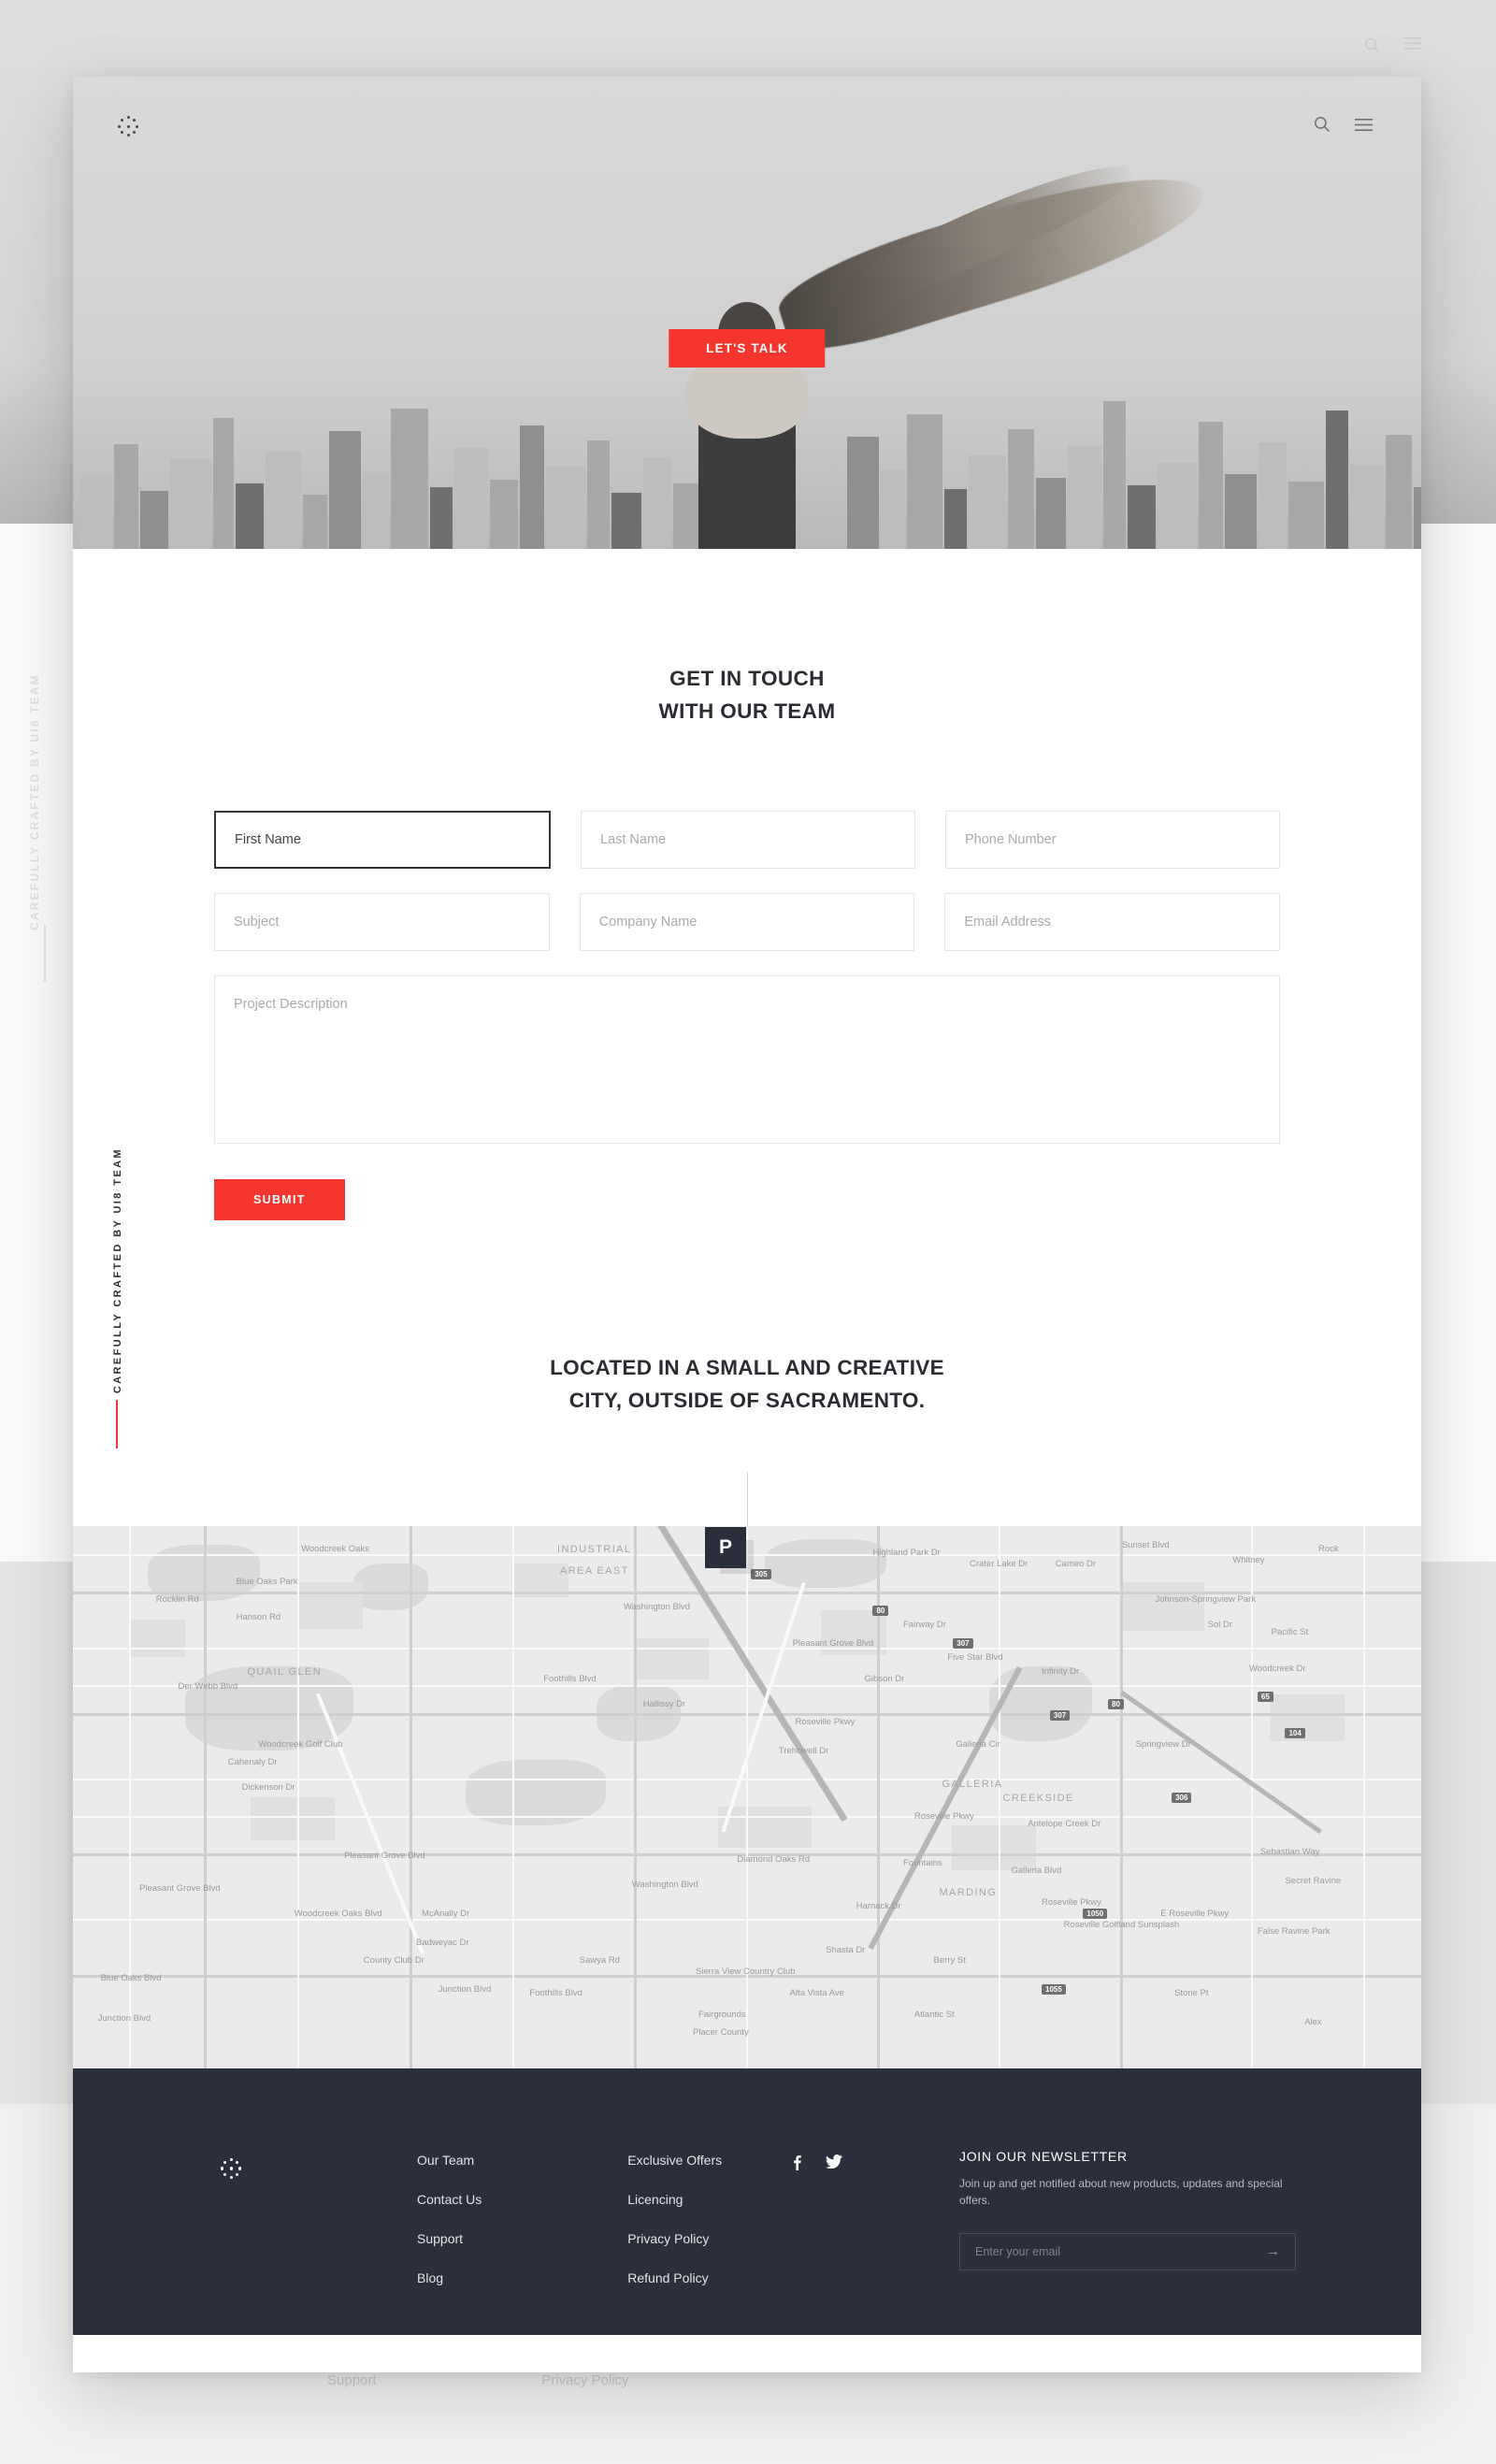 Image resolution: width=1496 pixels, height=2464 pixels. Describe the element at coordinates (268, 1787) in the screenshot. I see `map-label: Dickenson Dr` at that location.